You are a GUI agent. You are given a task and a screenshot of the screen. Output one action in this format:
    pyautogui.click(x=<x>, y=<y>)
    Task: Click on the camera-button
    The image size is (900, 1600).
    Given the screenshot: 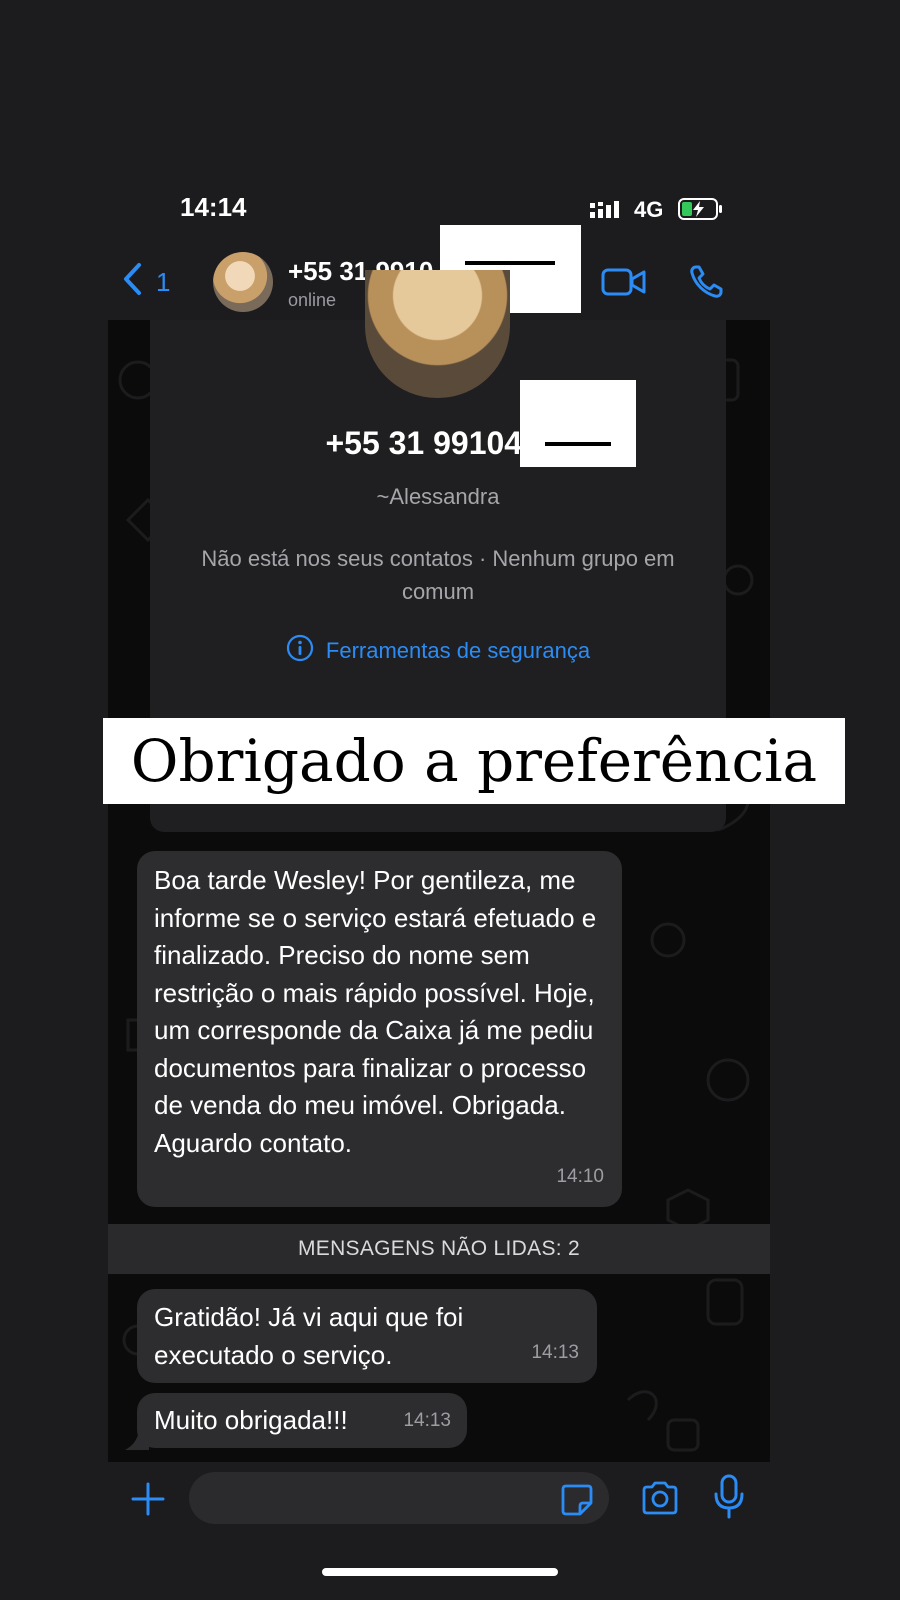 What is the action you would take?
    pyautogui.click(x=660, y=1500)
    